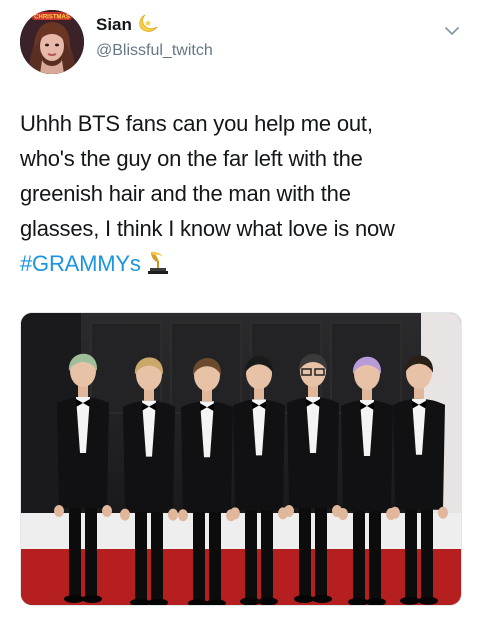 The height and width of the screenshot is (619, 480). Describe the element at coordinates (207, 228) in the screenshot. I see `tweet-text-line: glasses, I think I know what love is now` at that location.